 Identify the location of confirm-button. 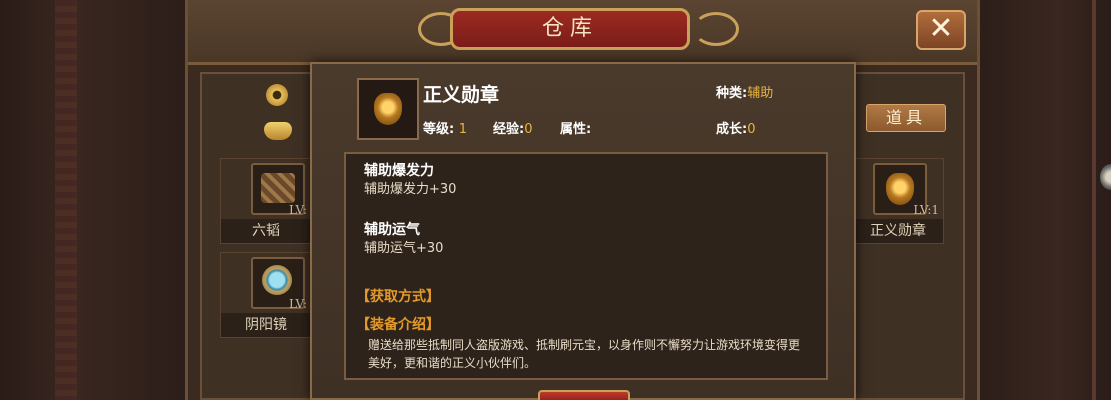
(584, 395).